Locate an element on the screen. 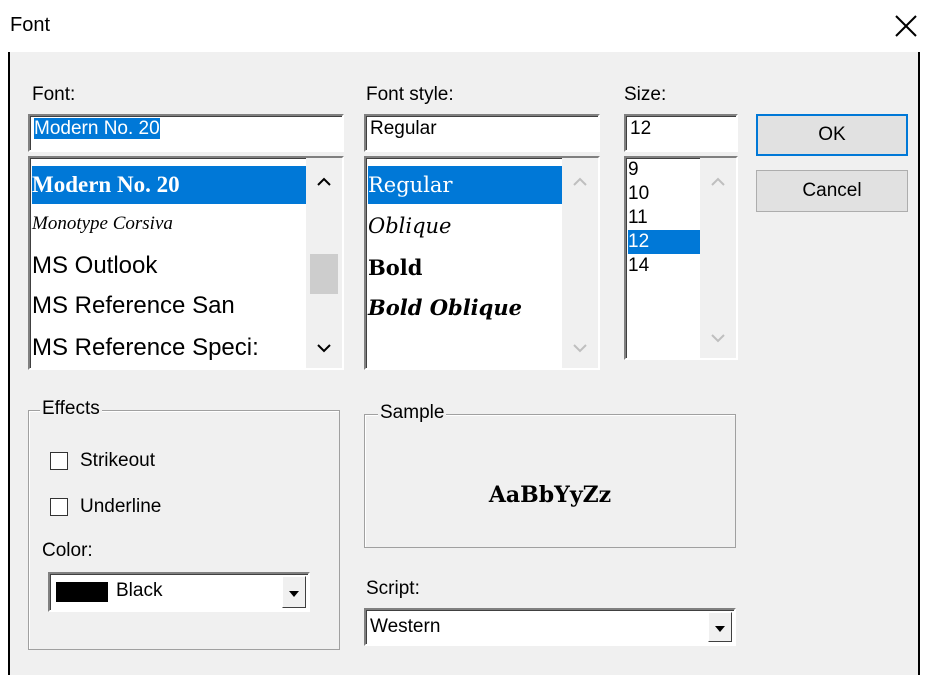 The height and width of the screenshot is (675, 928). font-style-value: Regular is located at coordinates (403, 128).